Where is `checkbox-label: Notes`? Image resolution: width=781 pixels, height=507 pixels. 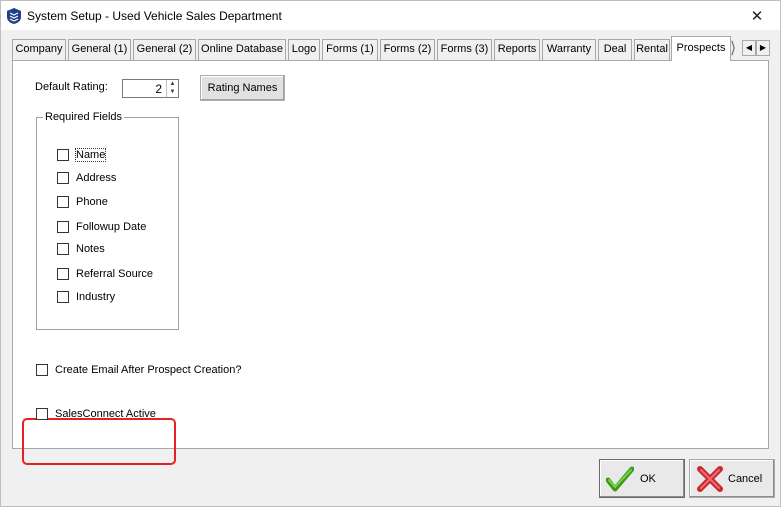
checkbox-label: Notes is located at coordinates (90, 249).